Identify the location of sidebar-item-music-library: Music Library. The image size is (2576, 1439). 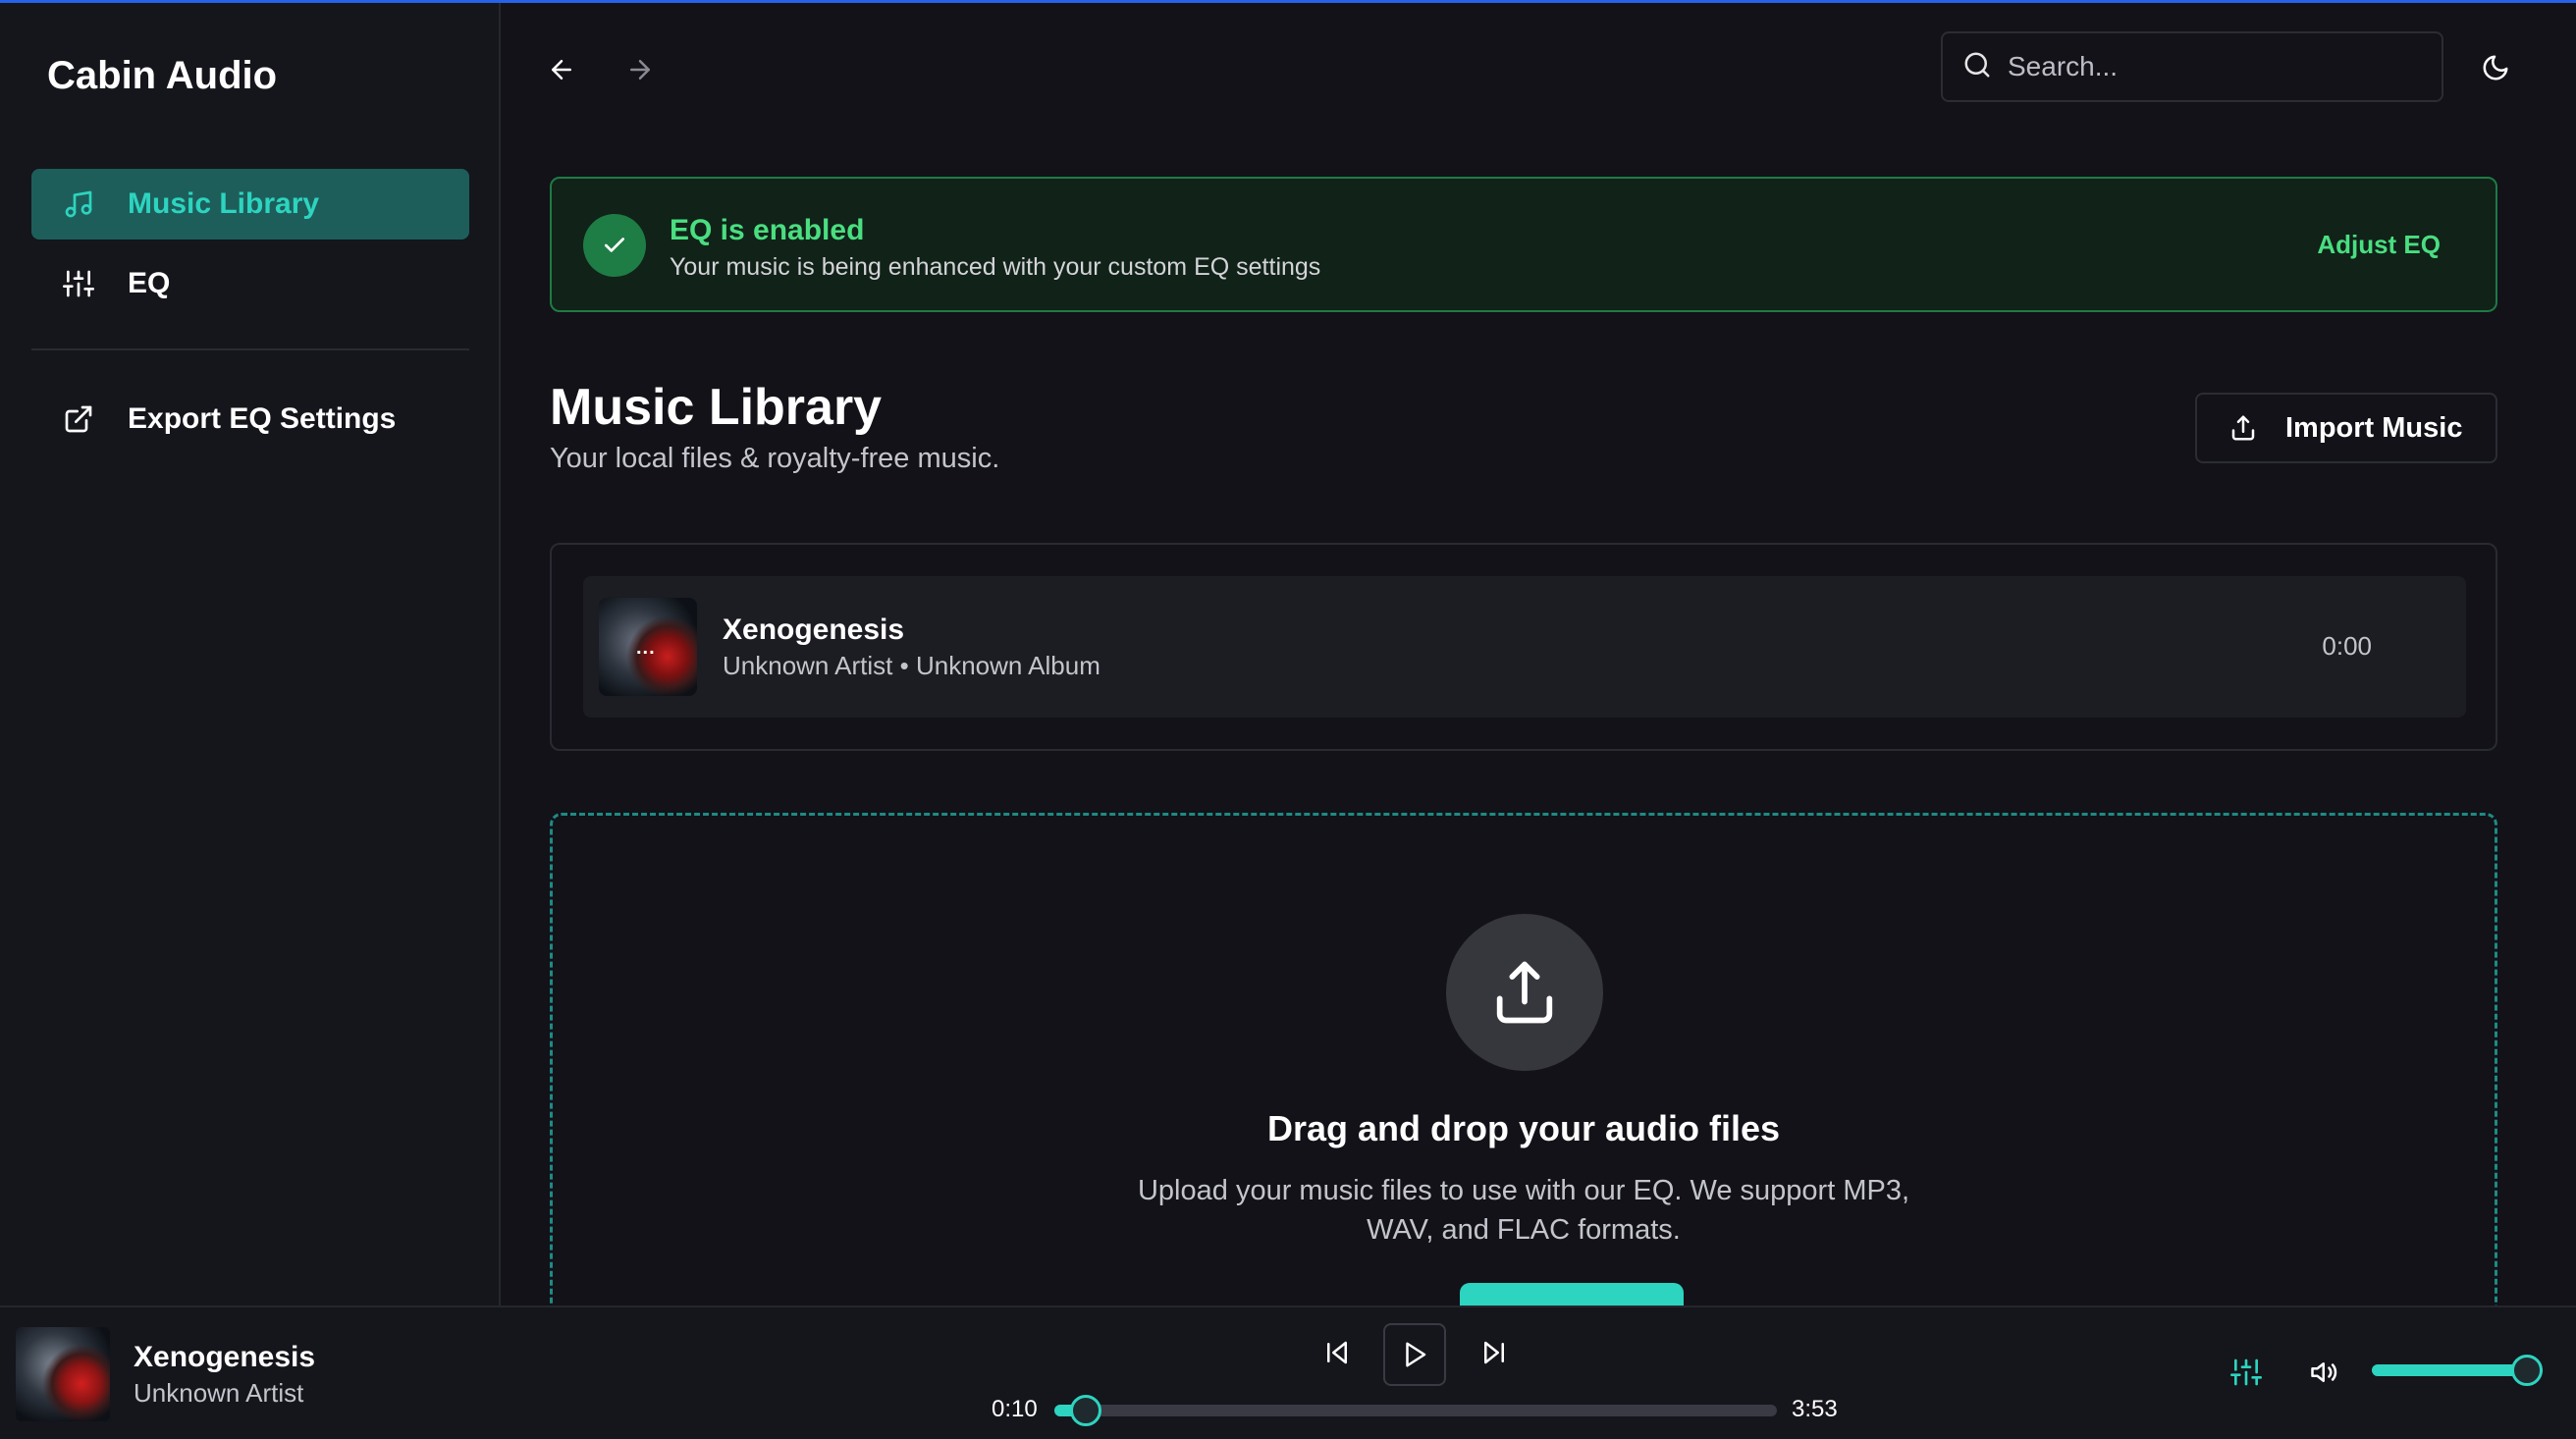
(250, 204).